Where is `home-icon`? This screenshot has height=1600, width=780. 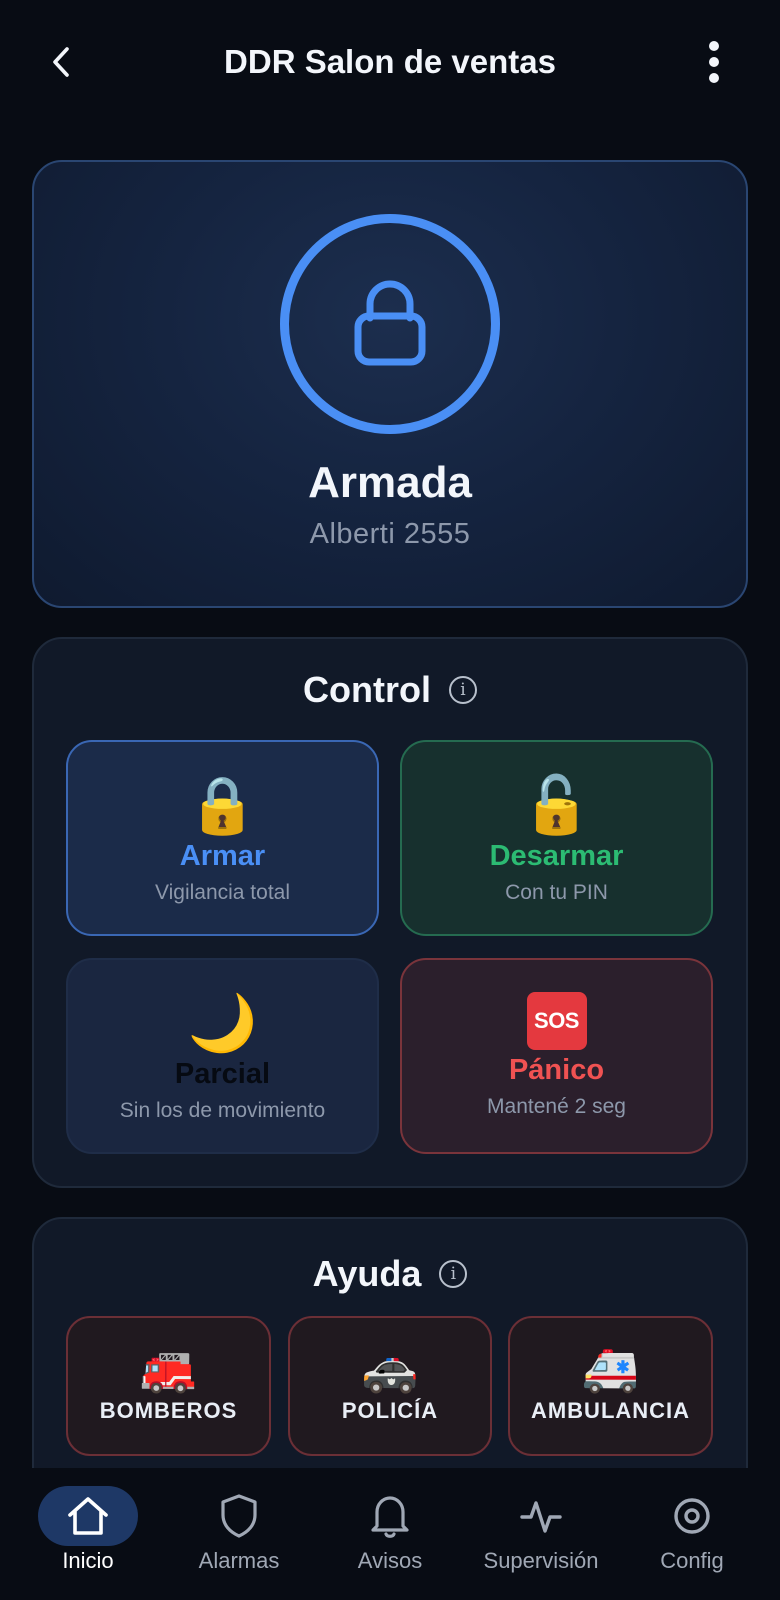
home-icon is located at coordinates (88, 1516).